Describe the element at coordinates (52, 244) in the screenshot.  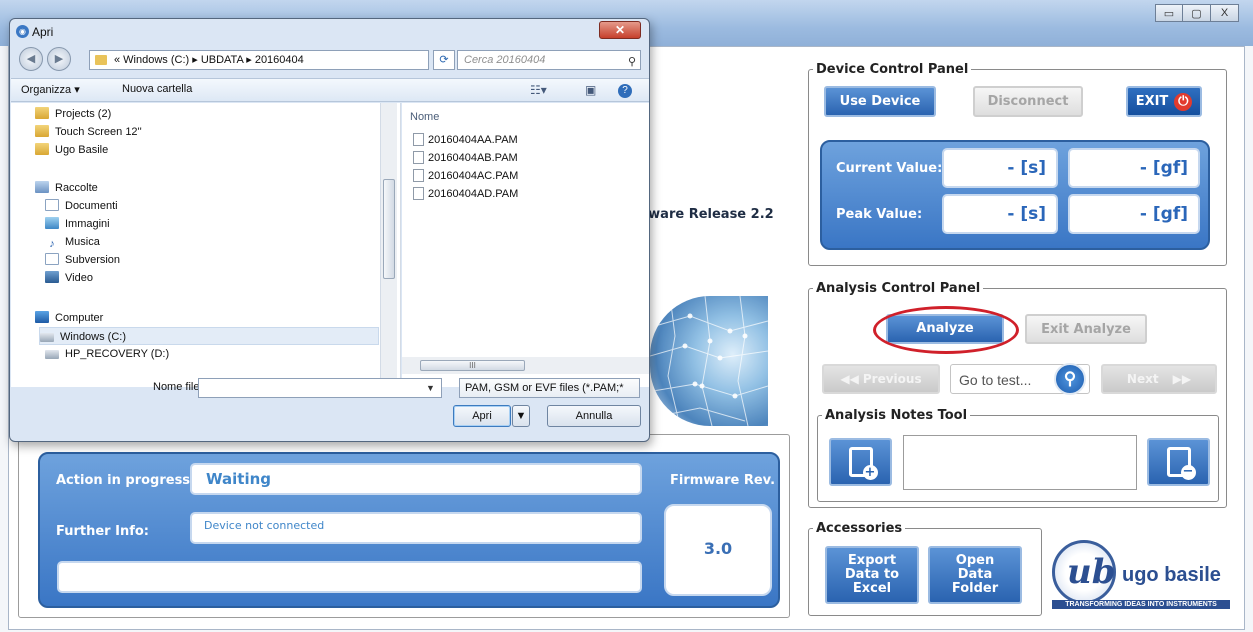
I see `music-icon: ♪` at that location.